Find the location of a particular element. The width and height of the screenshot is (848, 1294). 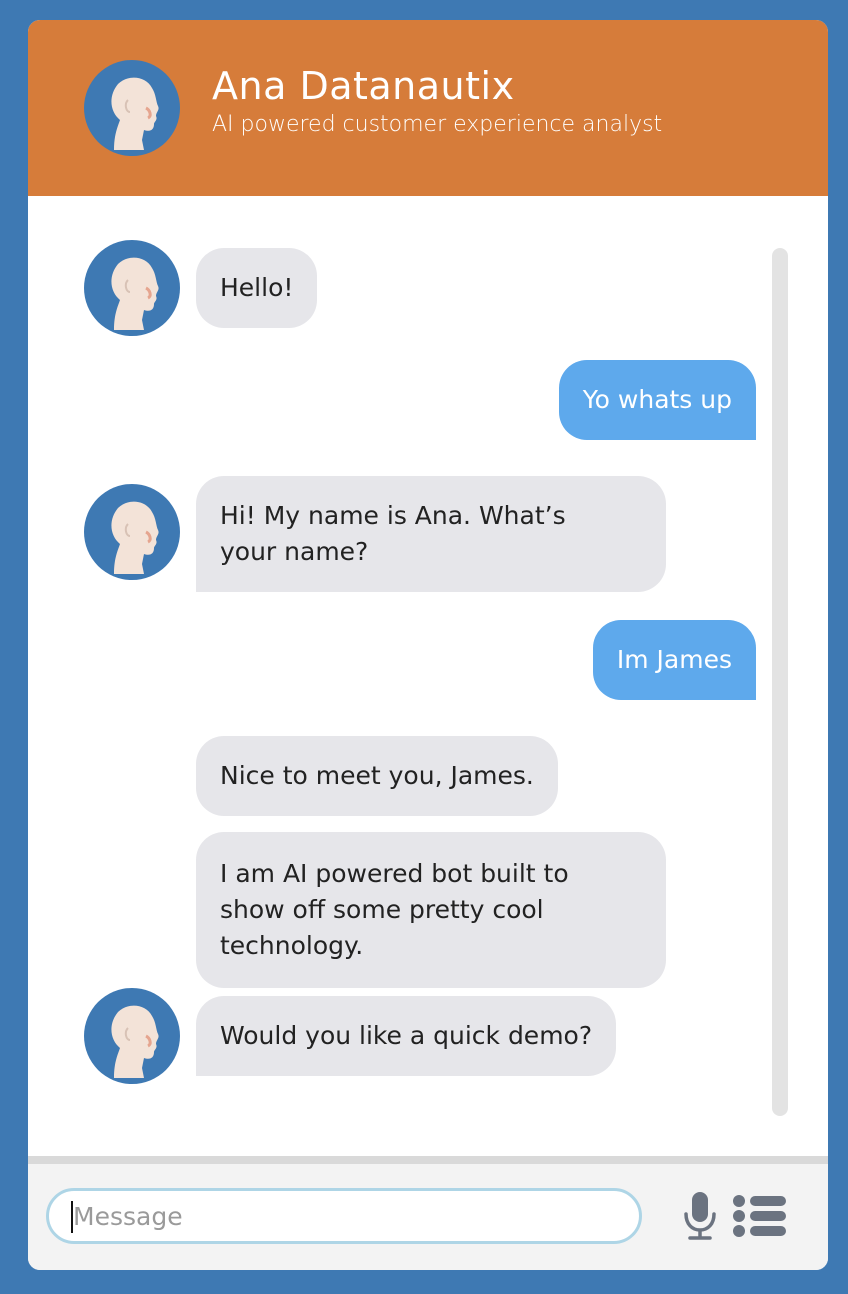

bot-message: Nice to meet you, James. is located at coordinates (377, 776).